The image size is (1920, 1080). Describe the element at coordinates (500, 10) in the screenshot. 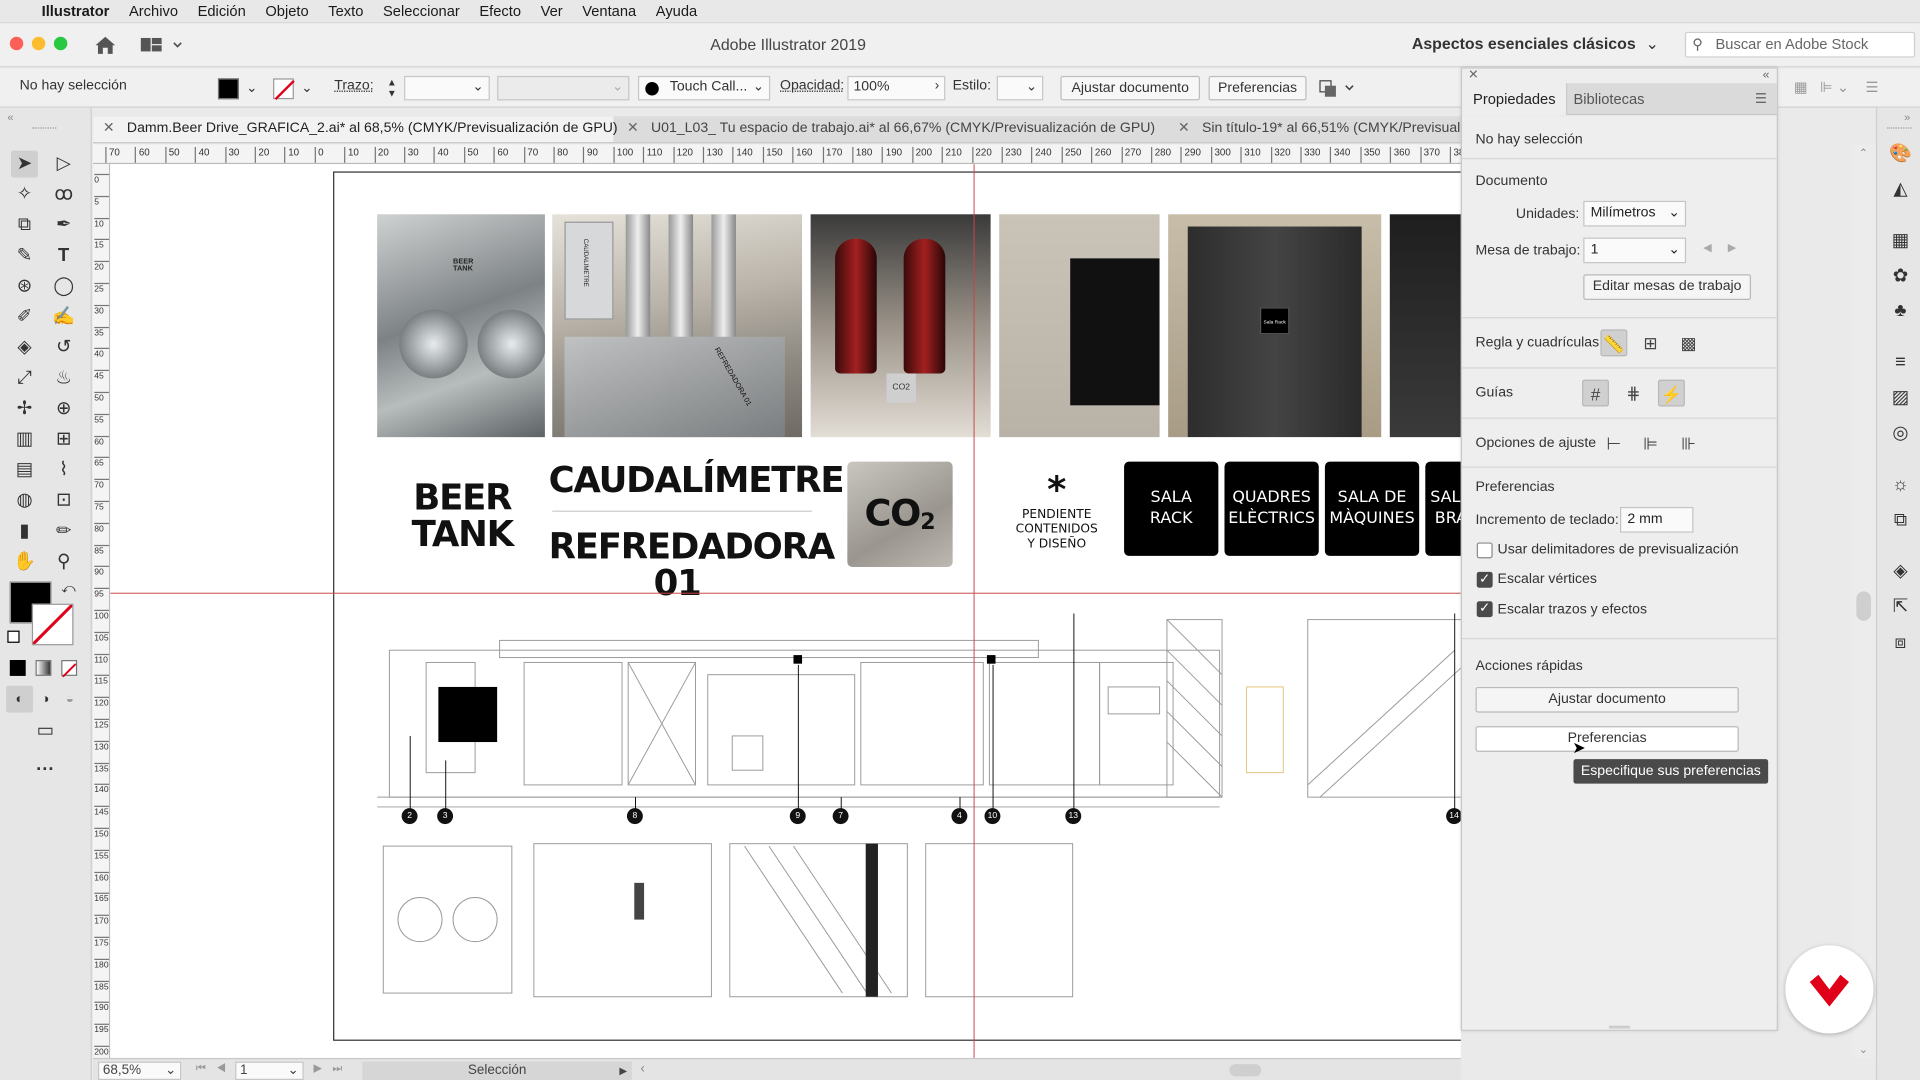

I see `menu-efecto: Efecto` at that location.